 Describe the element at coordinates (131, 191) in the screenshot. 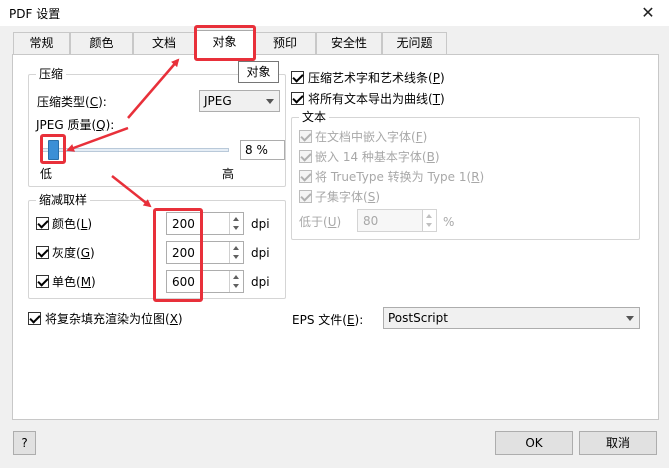

I see `arrow-to-dpi-values` at that location.